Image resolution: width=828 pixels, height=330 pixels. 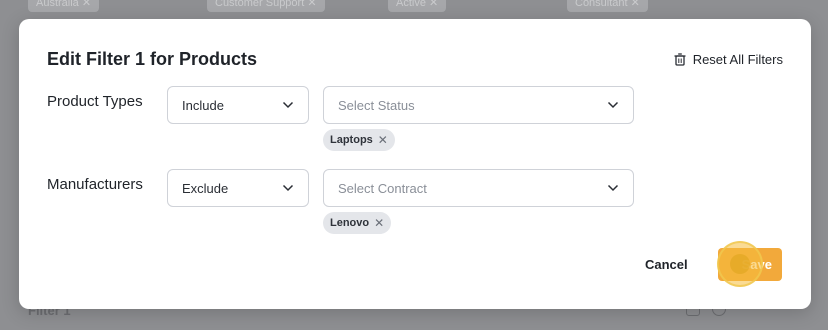 What do you see at coordinates (382, 188) in the screenshot?
I see `contract-select-placeholder: Select Contract` at bounding box center [382, 188].